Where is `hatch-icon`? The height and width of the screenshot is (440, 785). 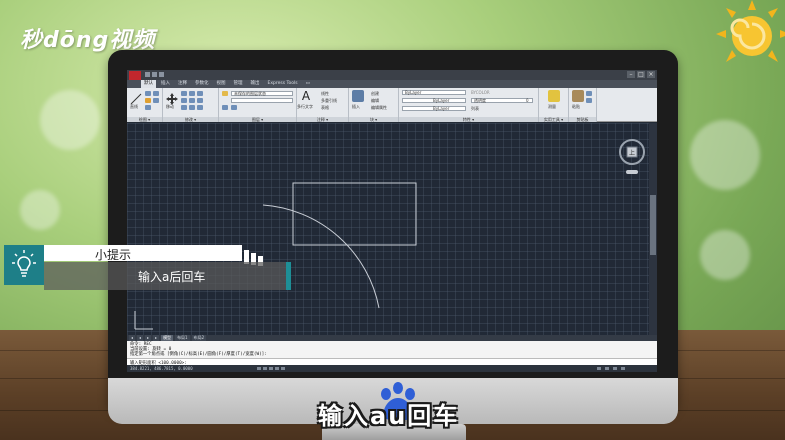
hatch-icon is located at coordinates (156, 100).